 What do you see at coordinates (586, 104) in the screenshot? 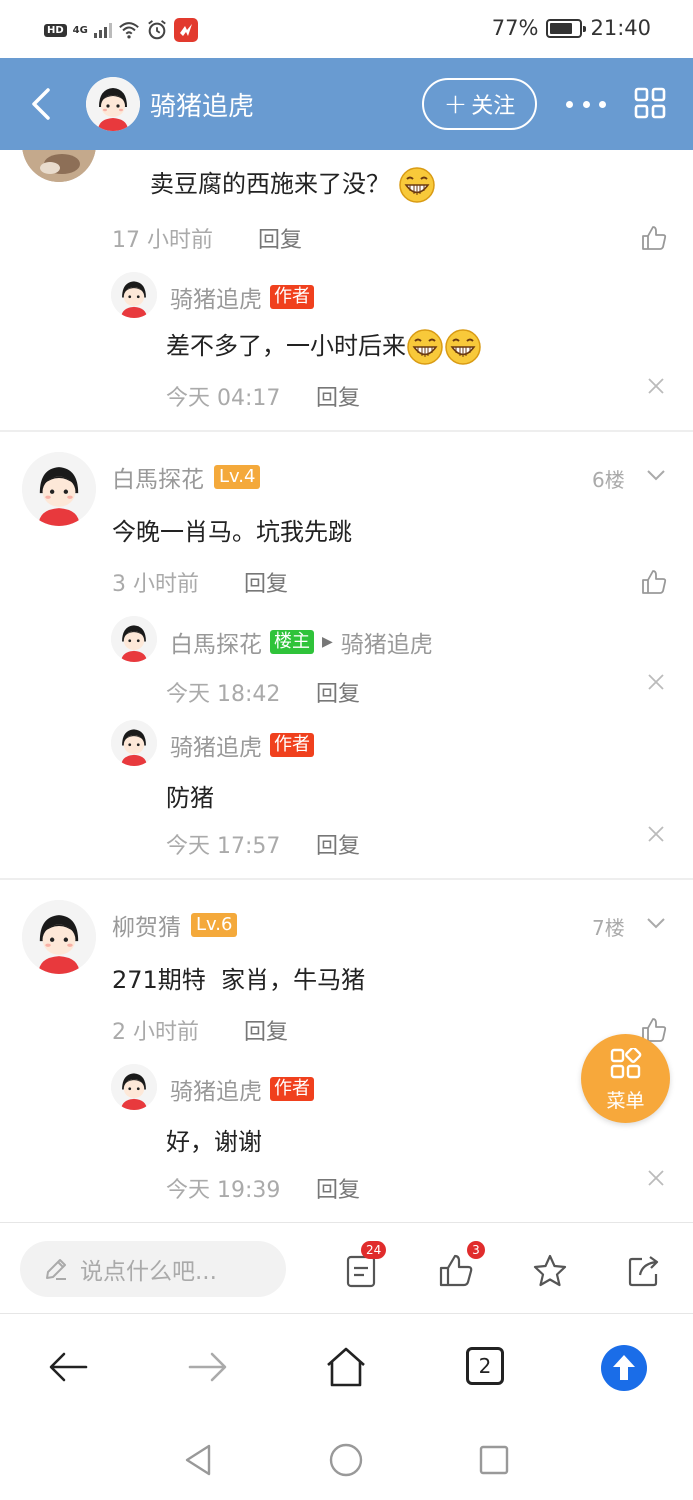
I see `more-options-icon` at bounding box center [586, 104].